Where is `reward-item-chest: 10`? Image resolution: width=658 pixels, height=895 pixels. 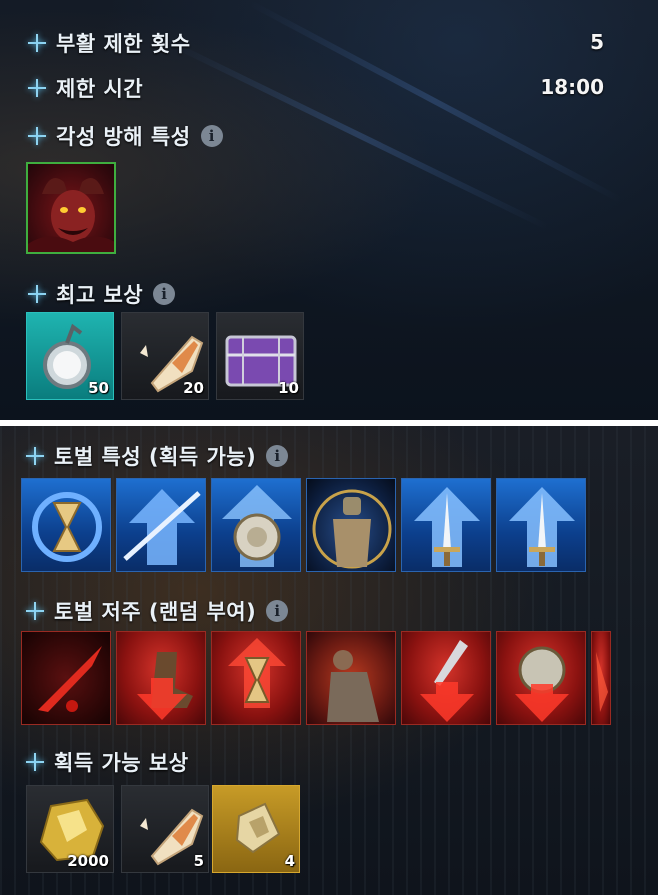
reward-item-chest: 10 is located at coordinates (260, 356).